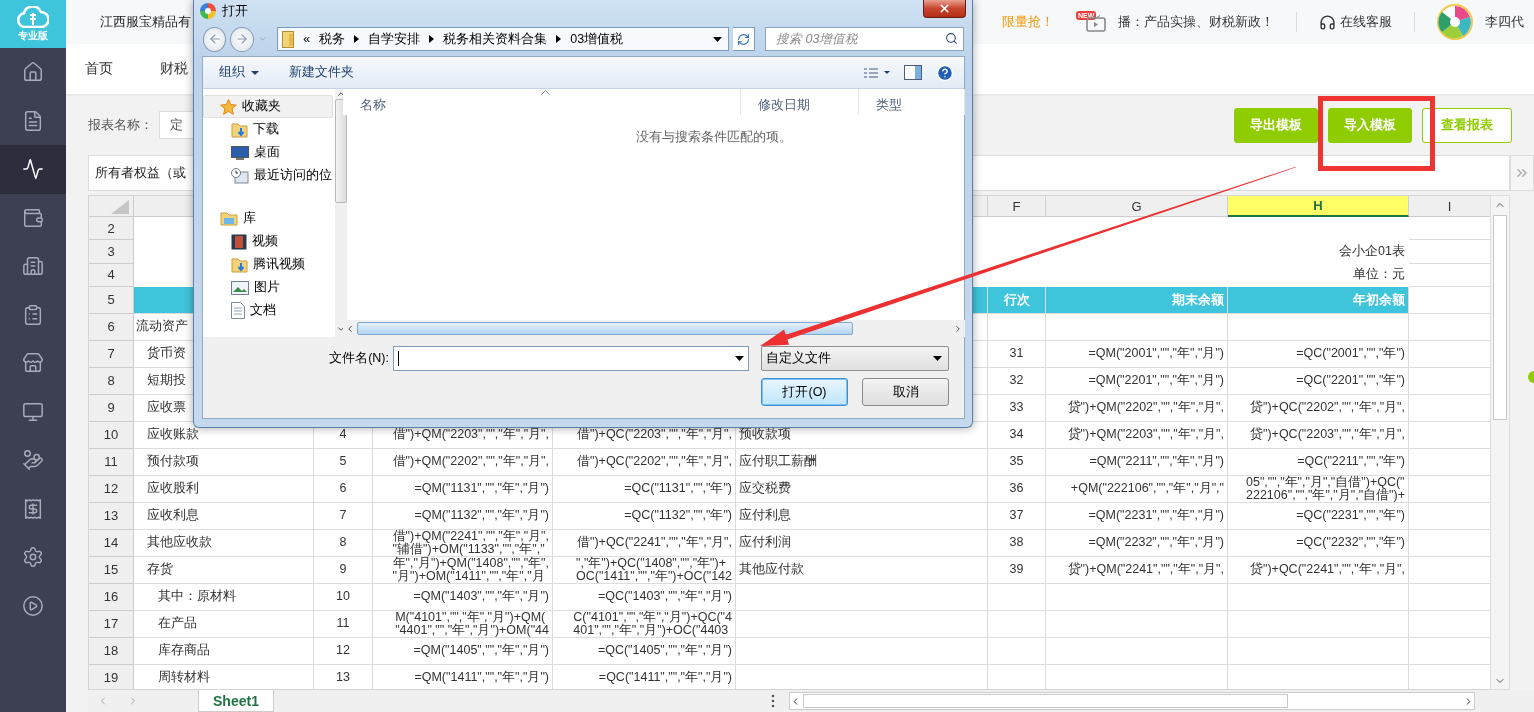  Describe the element at coordinates (111, 275) in the screenshot. I see `row-header: 4` at that location.